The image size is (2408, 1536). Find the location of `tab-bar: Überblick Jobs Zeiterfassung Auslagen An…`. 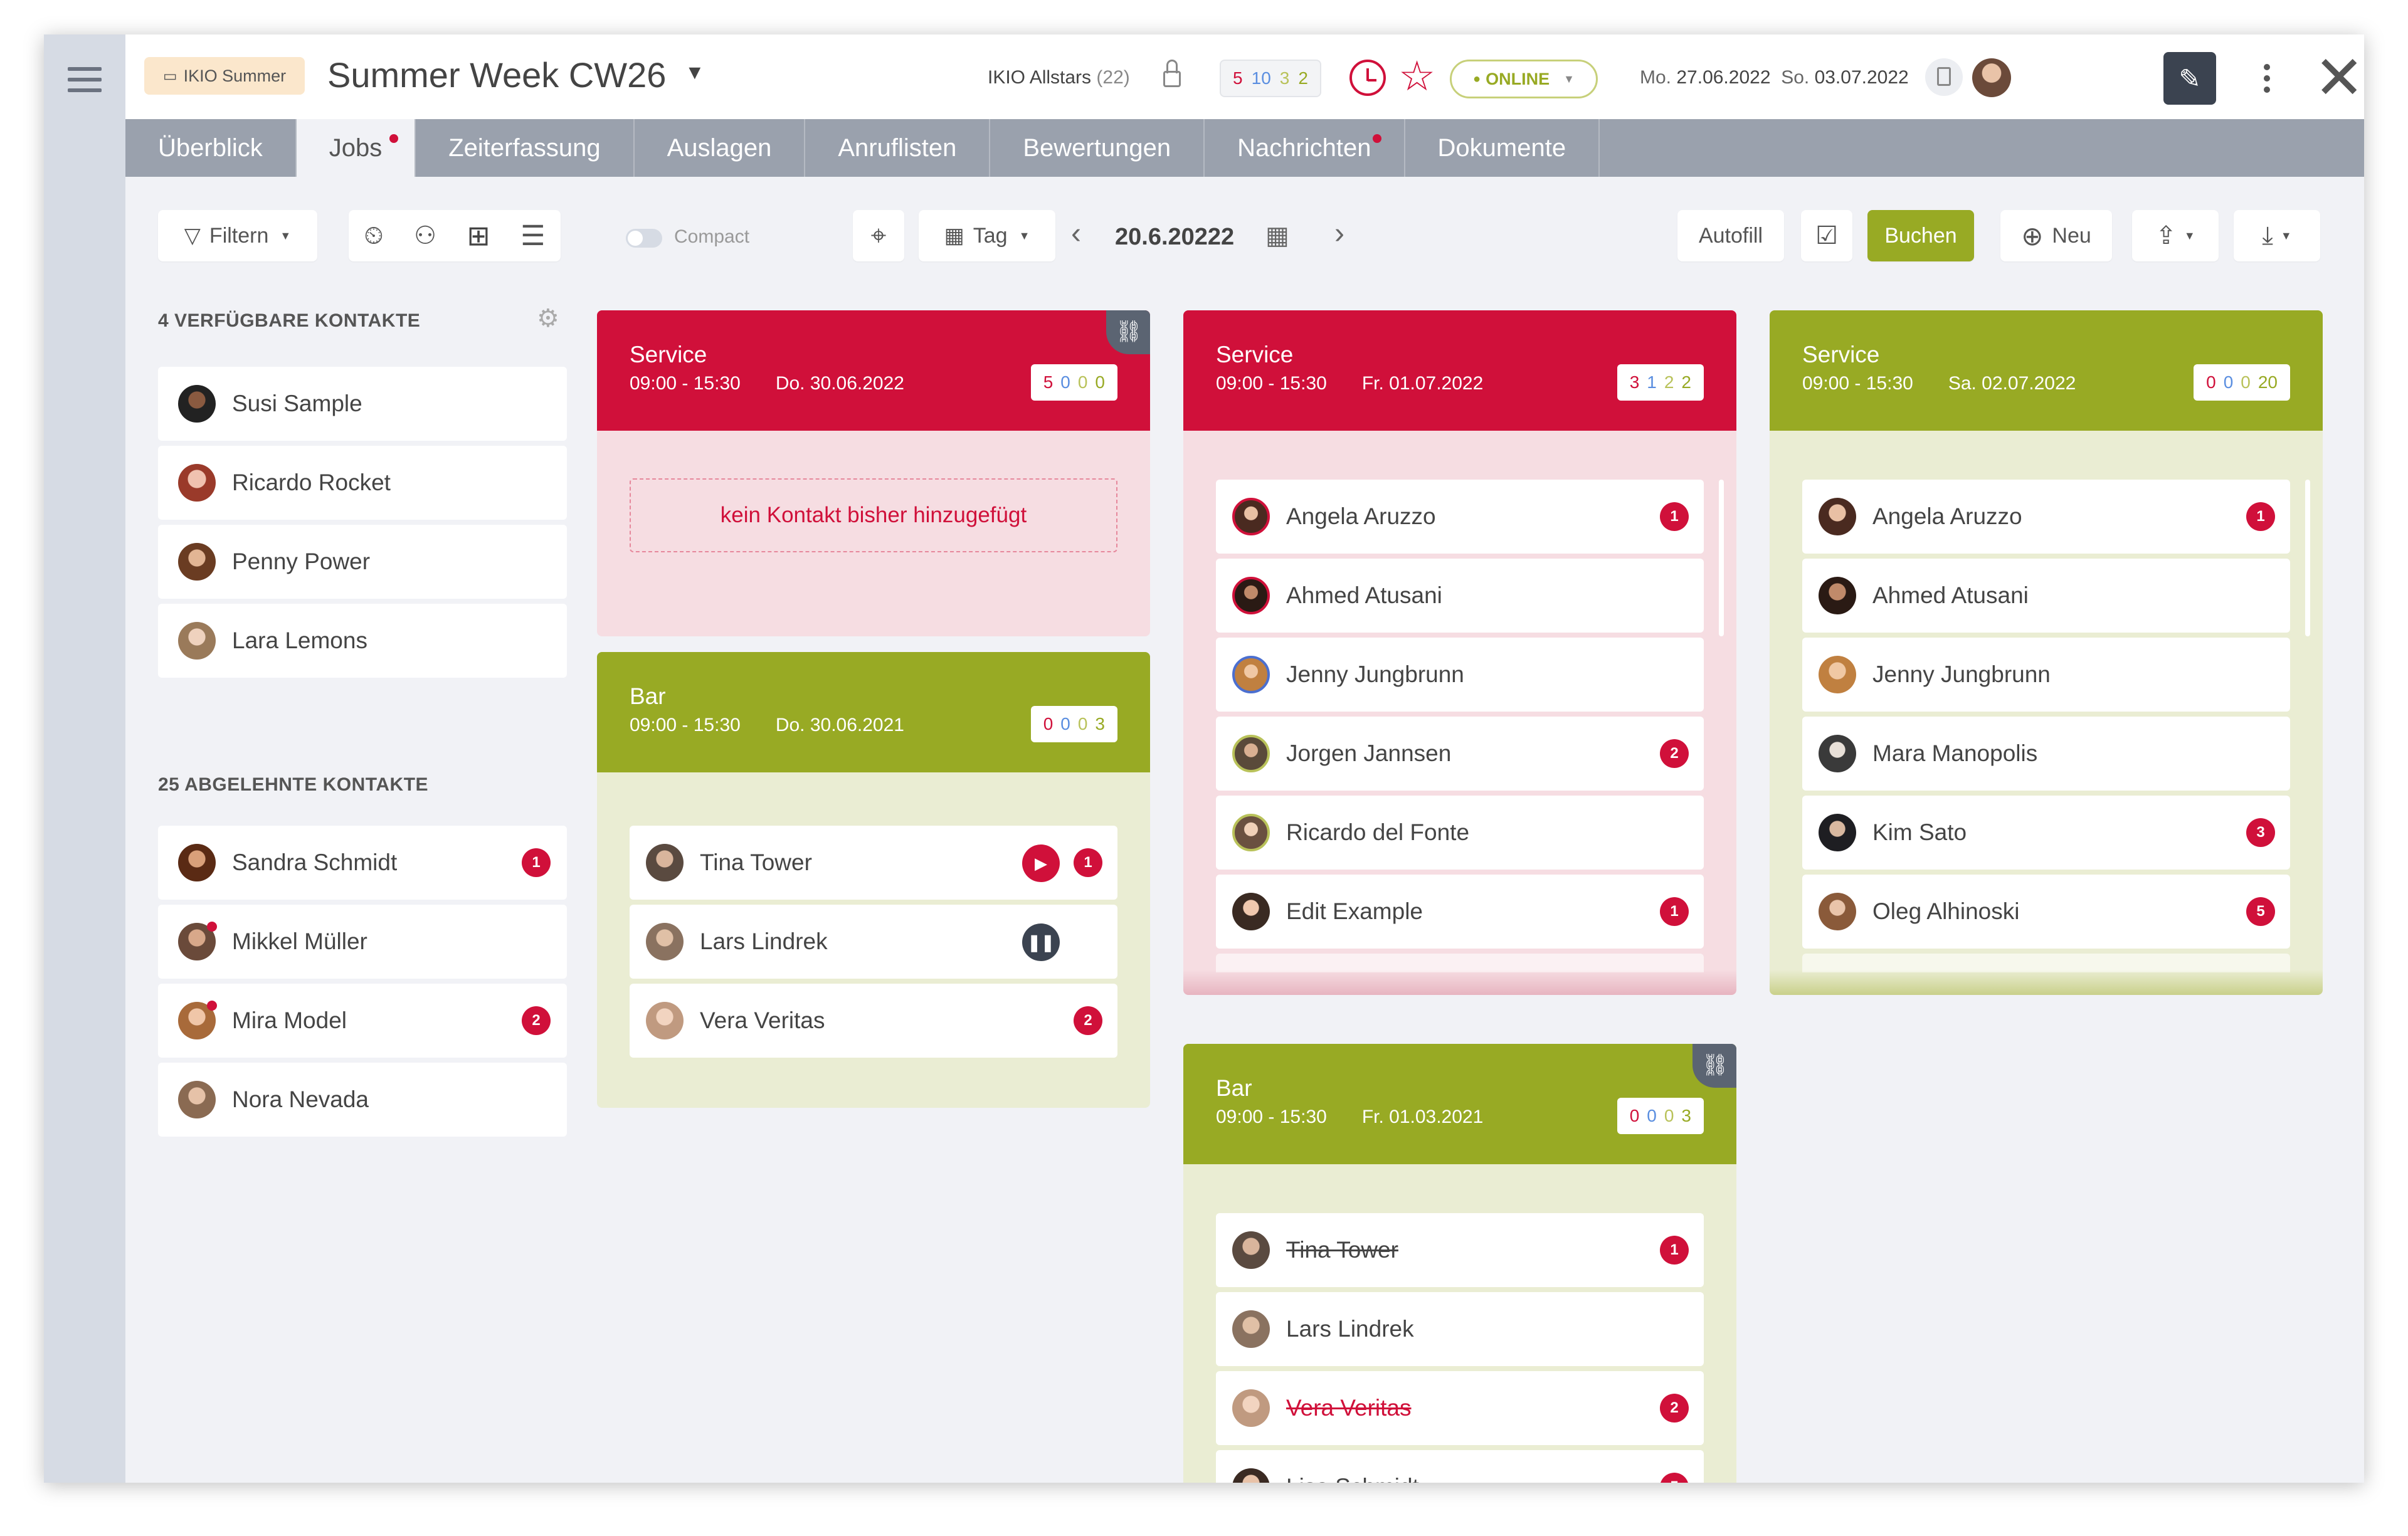

tab-bar: Überblick Jobs Zeiterfassung Auslagen An… is located at coordinates (1244, 148).